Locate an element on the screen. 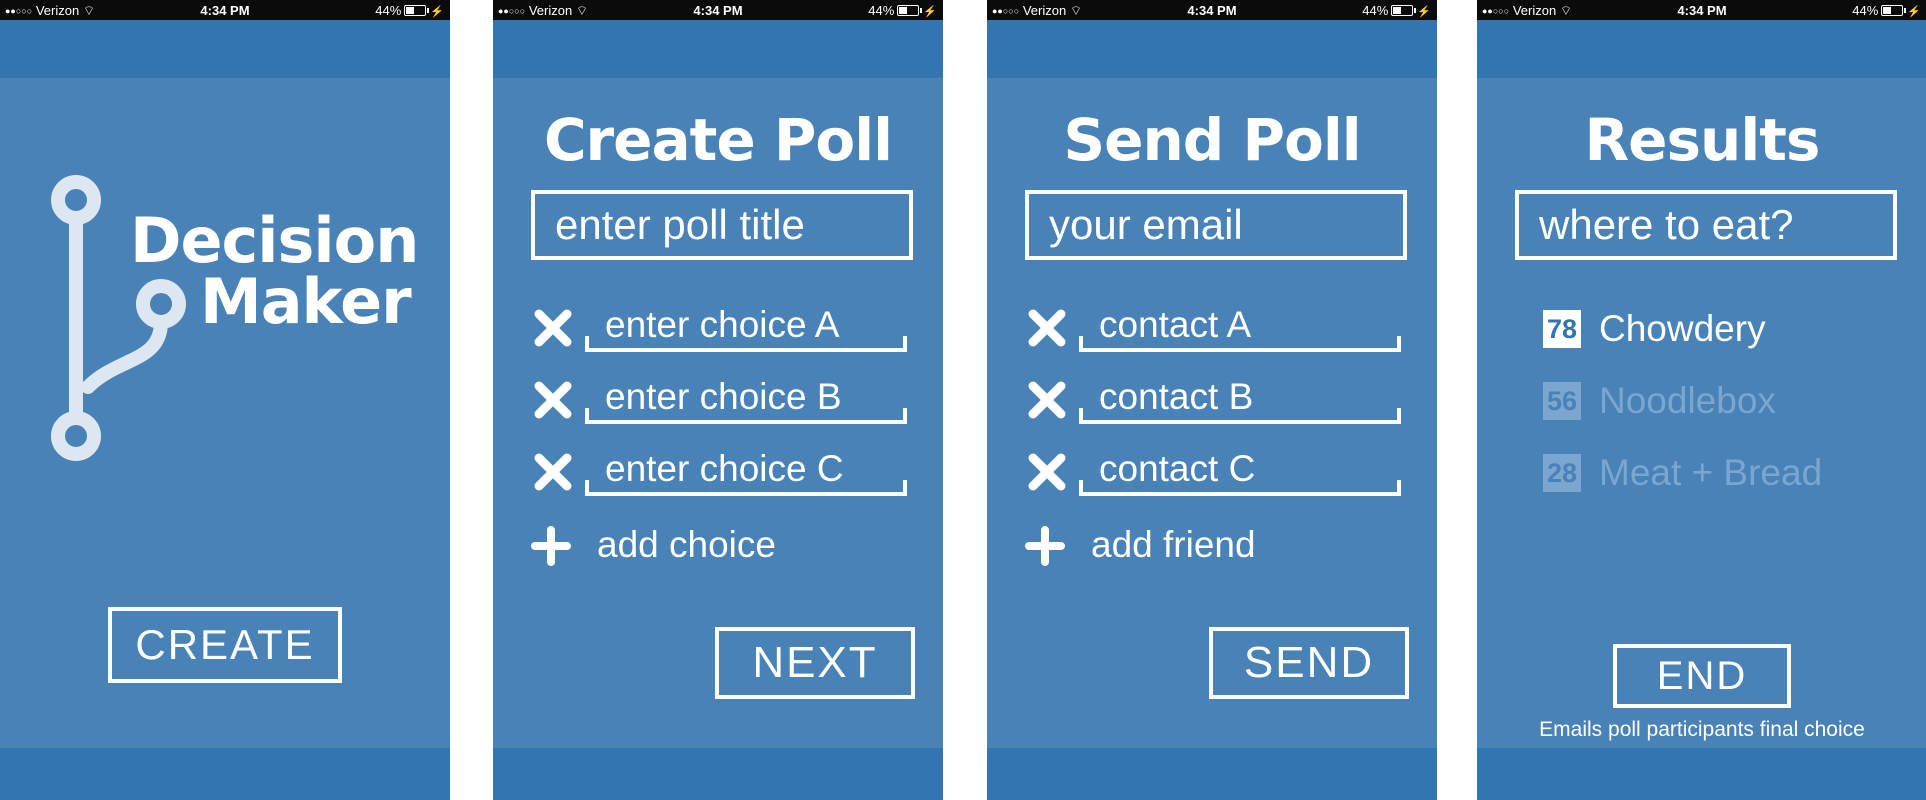 Image resolution: width=1926 pixels, height=800 pixels. choice-row: enter choice B is located at coordinates (723, 403).